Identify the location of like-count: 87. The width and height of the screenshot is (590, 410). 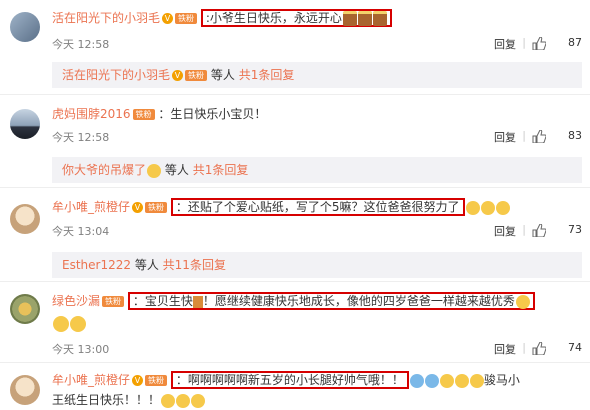
(575, 42).